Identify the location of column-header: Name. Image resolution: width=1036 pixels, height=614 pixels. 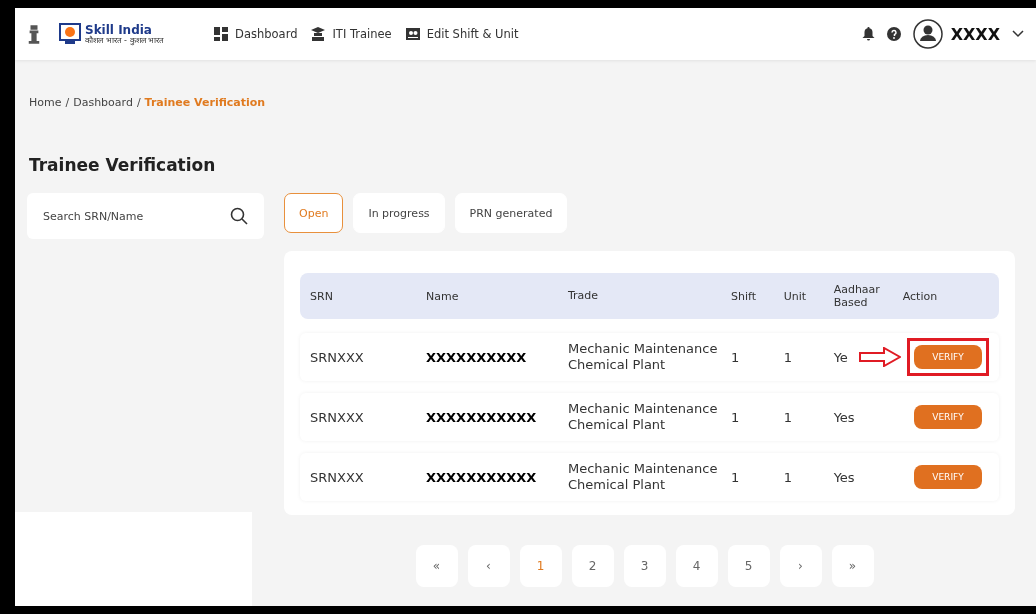
(443, 296).